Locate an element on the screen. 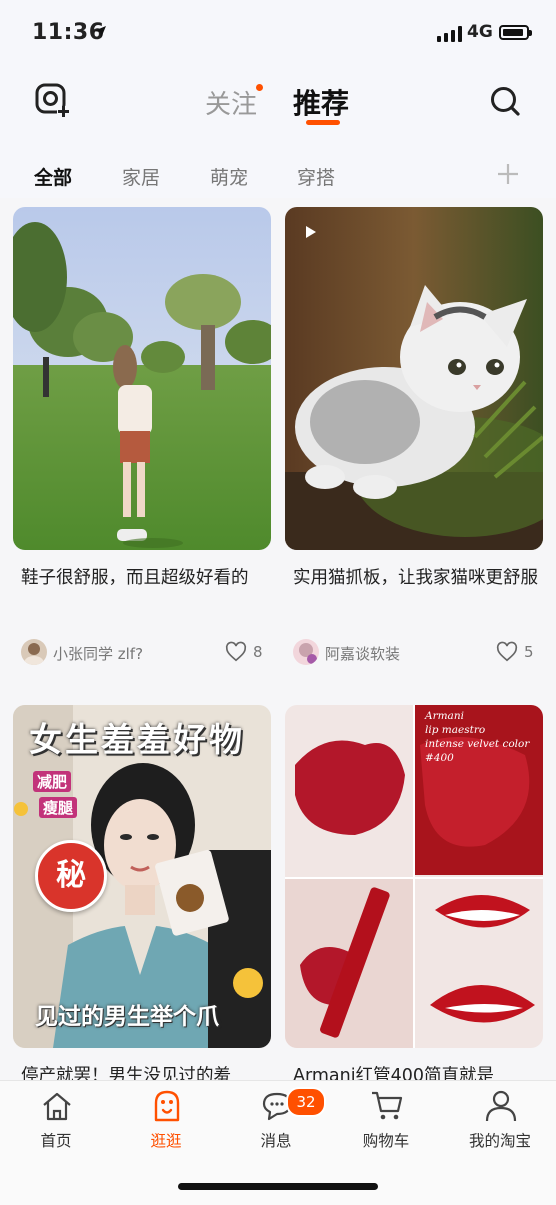  post-video is located at coordinates (414, 378).